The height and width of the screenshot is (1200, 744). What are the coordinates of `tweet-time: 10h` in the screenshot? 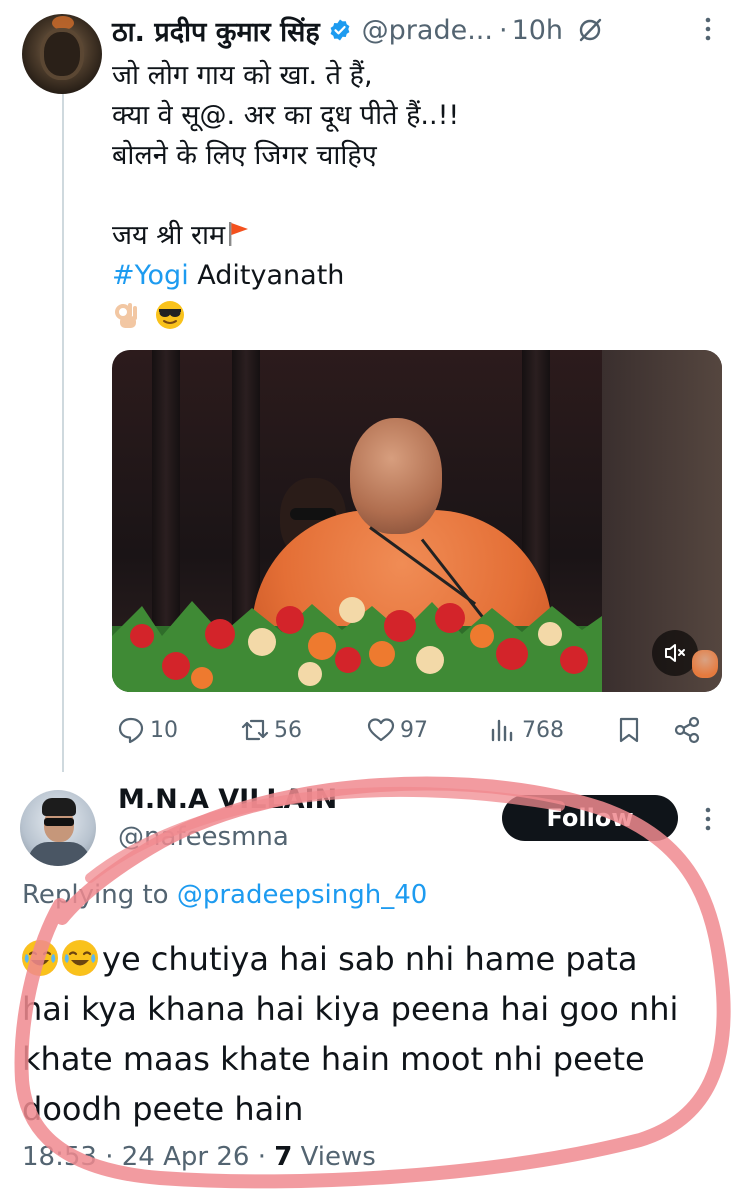 It's located at (537, 30).